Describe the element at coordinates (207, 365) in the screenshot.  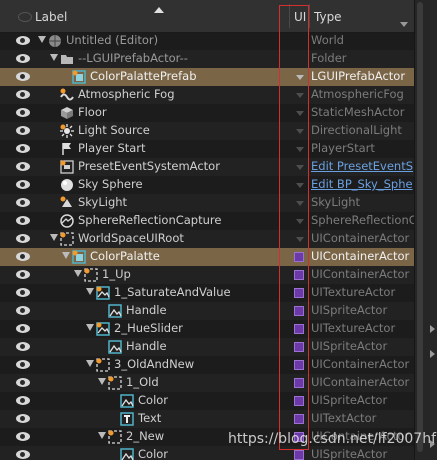
I see `tree-row: 3_OldAndNew UIContainerActor` at that location.